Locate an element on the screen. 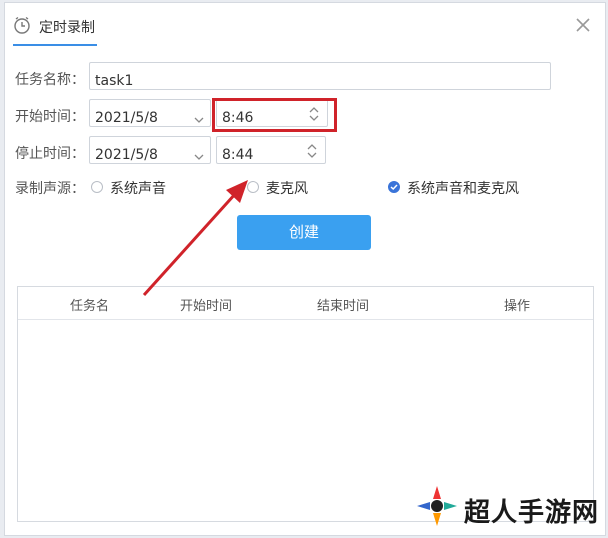 The height and width of the screenshot is (538, 608). clock-icon is located at coordinates (22, 25).